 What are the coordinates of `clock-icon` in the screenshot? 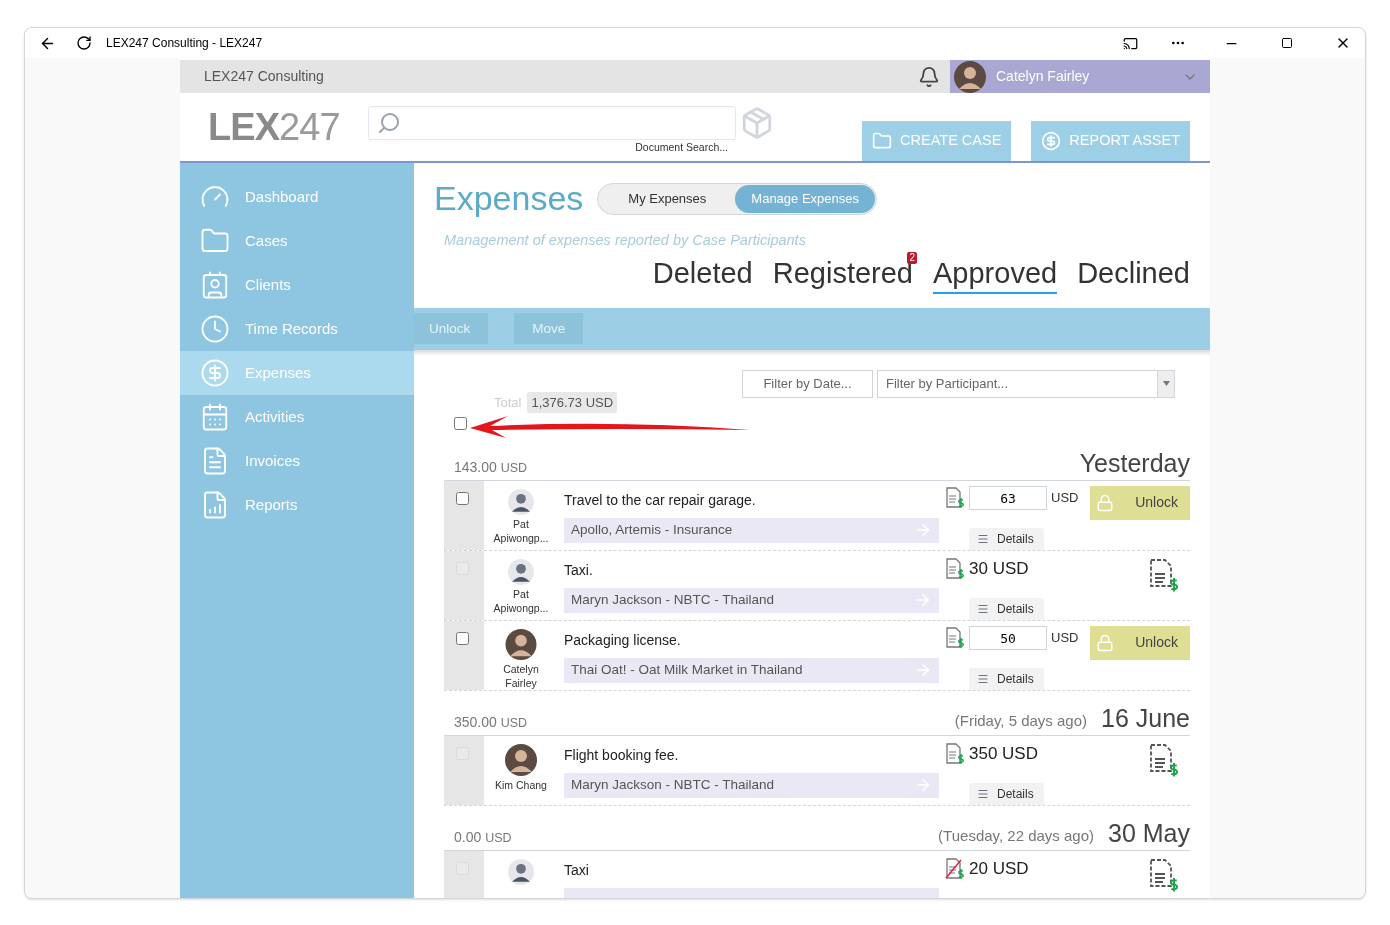 It's located at (215, 329).